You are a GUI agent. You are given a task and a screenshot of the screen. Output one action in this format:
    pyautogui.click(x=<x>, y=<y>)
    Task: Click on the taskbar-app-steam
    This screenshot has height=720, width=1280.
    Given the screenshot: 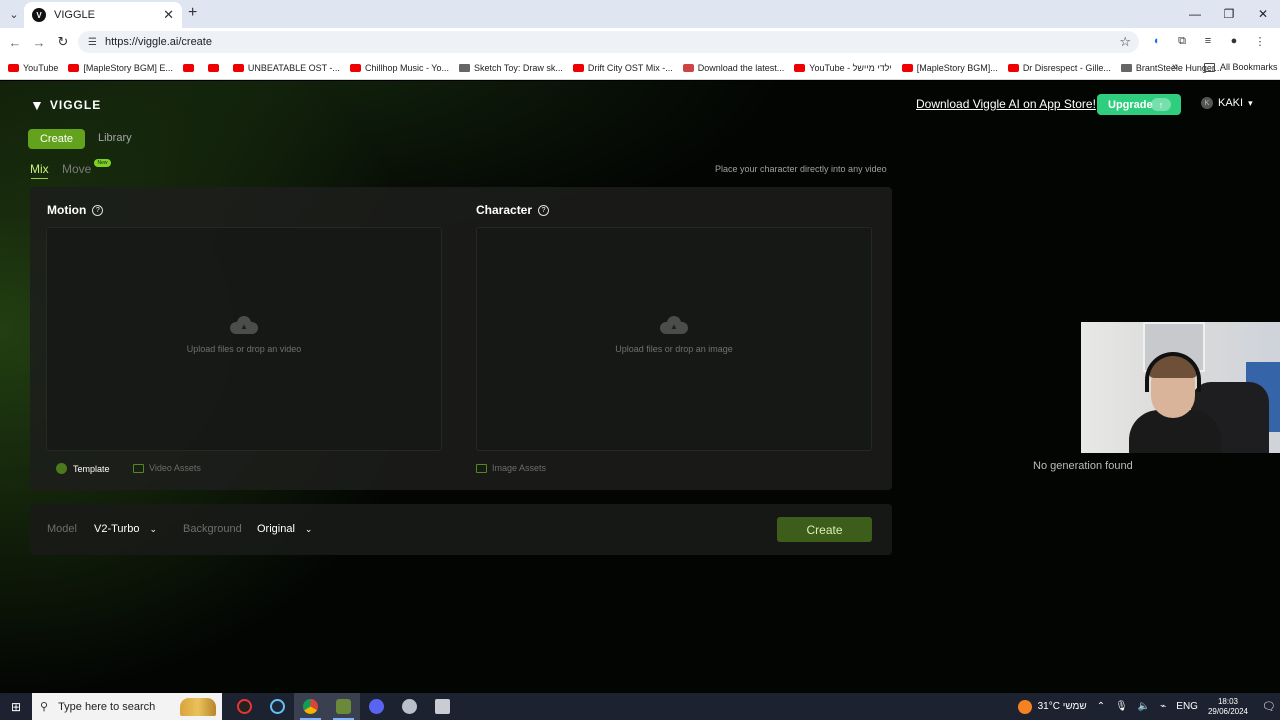 What is the action you would take?
    pyautogui.click(x=277, y=706)
    